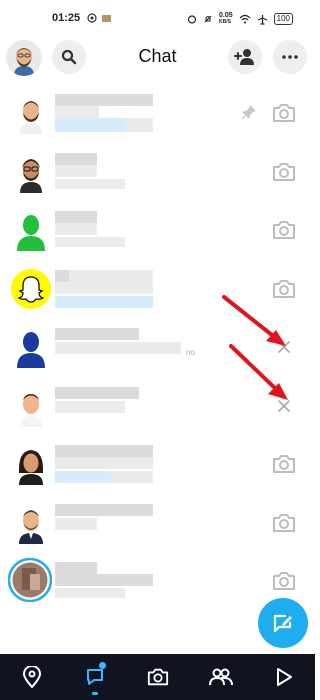  I want to click on nav-map, so click(32, 677).